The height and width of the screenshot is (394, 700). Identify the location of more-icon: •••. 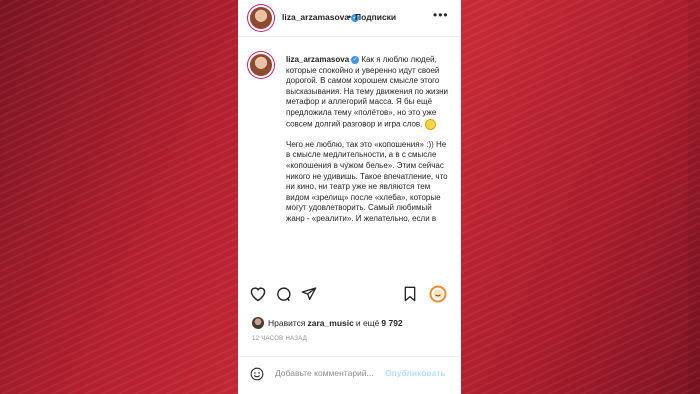
(441, 15).